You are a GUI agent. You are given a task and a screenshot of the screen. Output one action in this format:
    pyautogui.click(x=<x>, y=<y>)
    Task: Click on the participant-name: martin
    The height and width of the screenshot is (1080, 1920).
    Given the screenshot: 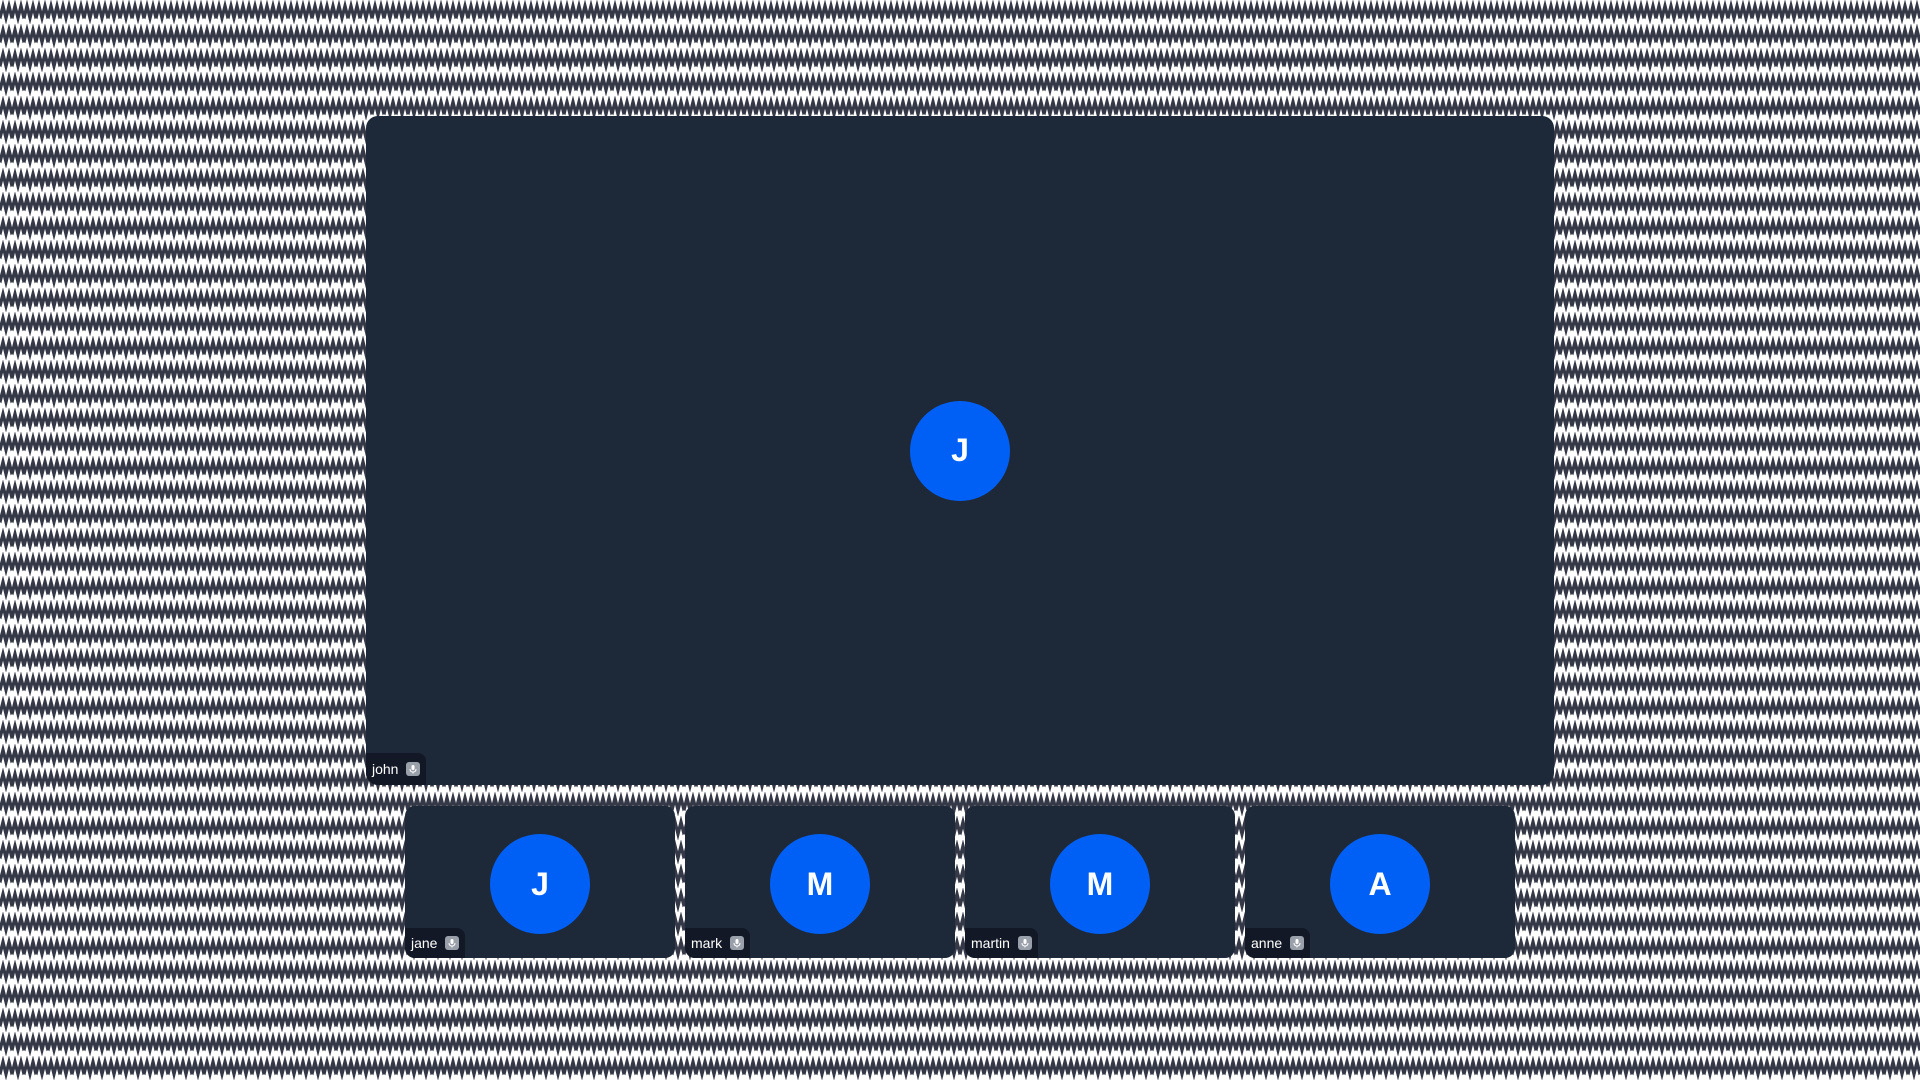 What is the action you would take?
    pyautogui.click(x=990, y=943)
    